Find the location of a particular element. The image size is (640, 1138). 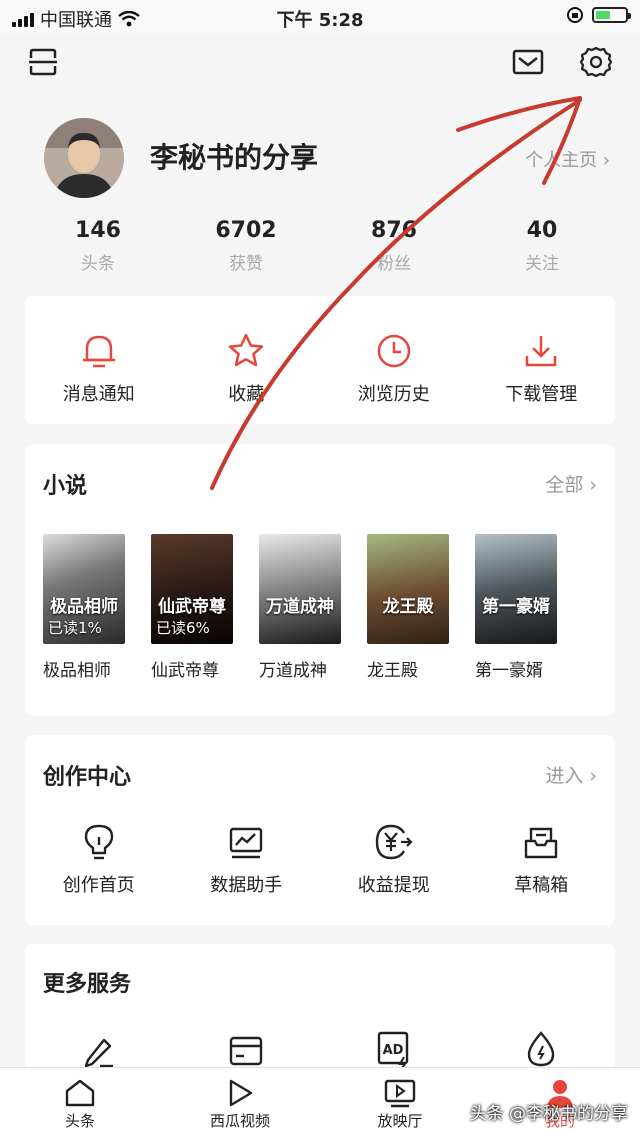

earnings-button: 收益提现 is located at coordinates (394, 857).